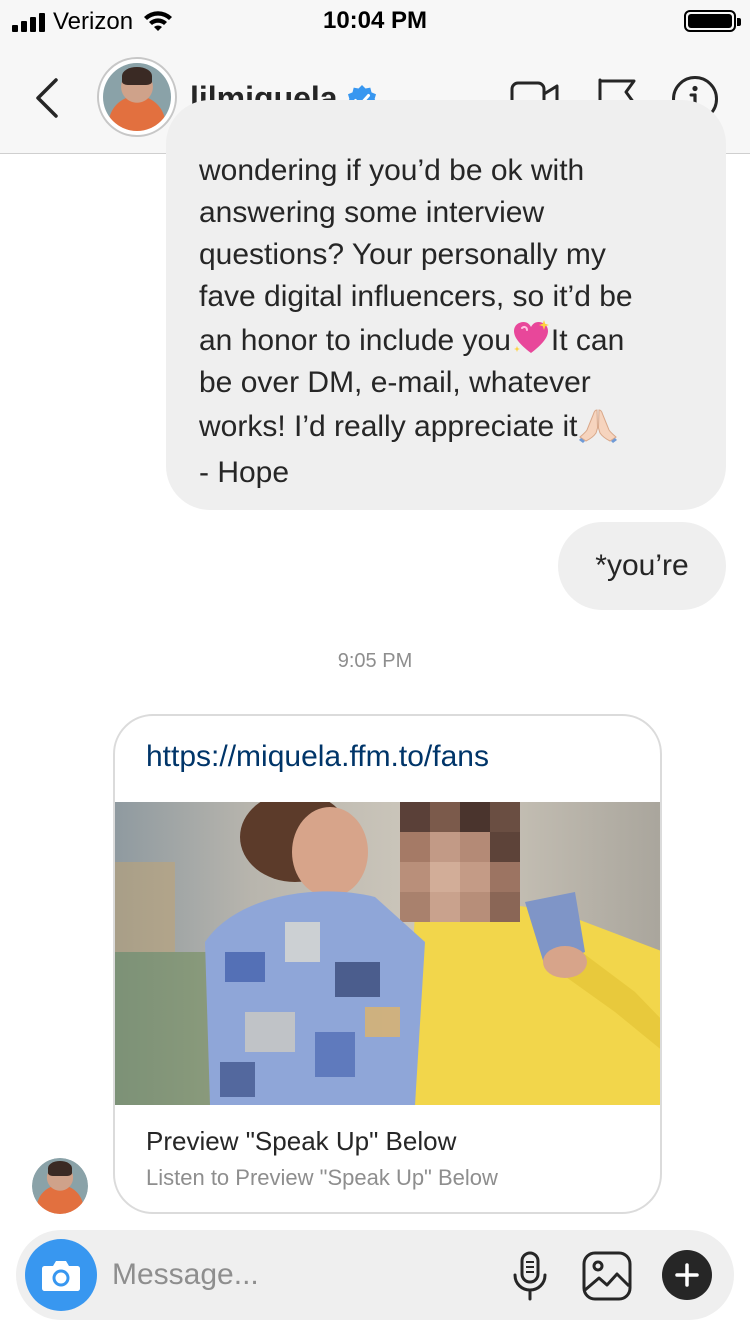 The image size is (750, 1334). I want to click on link-title: Preview "Speak Up" Below, so click(301, 1141).